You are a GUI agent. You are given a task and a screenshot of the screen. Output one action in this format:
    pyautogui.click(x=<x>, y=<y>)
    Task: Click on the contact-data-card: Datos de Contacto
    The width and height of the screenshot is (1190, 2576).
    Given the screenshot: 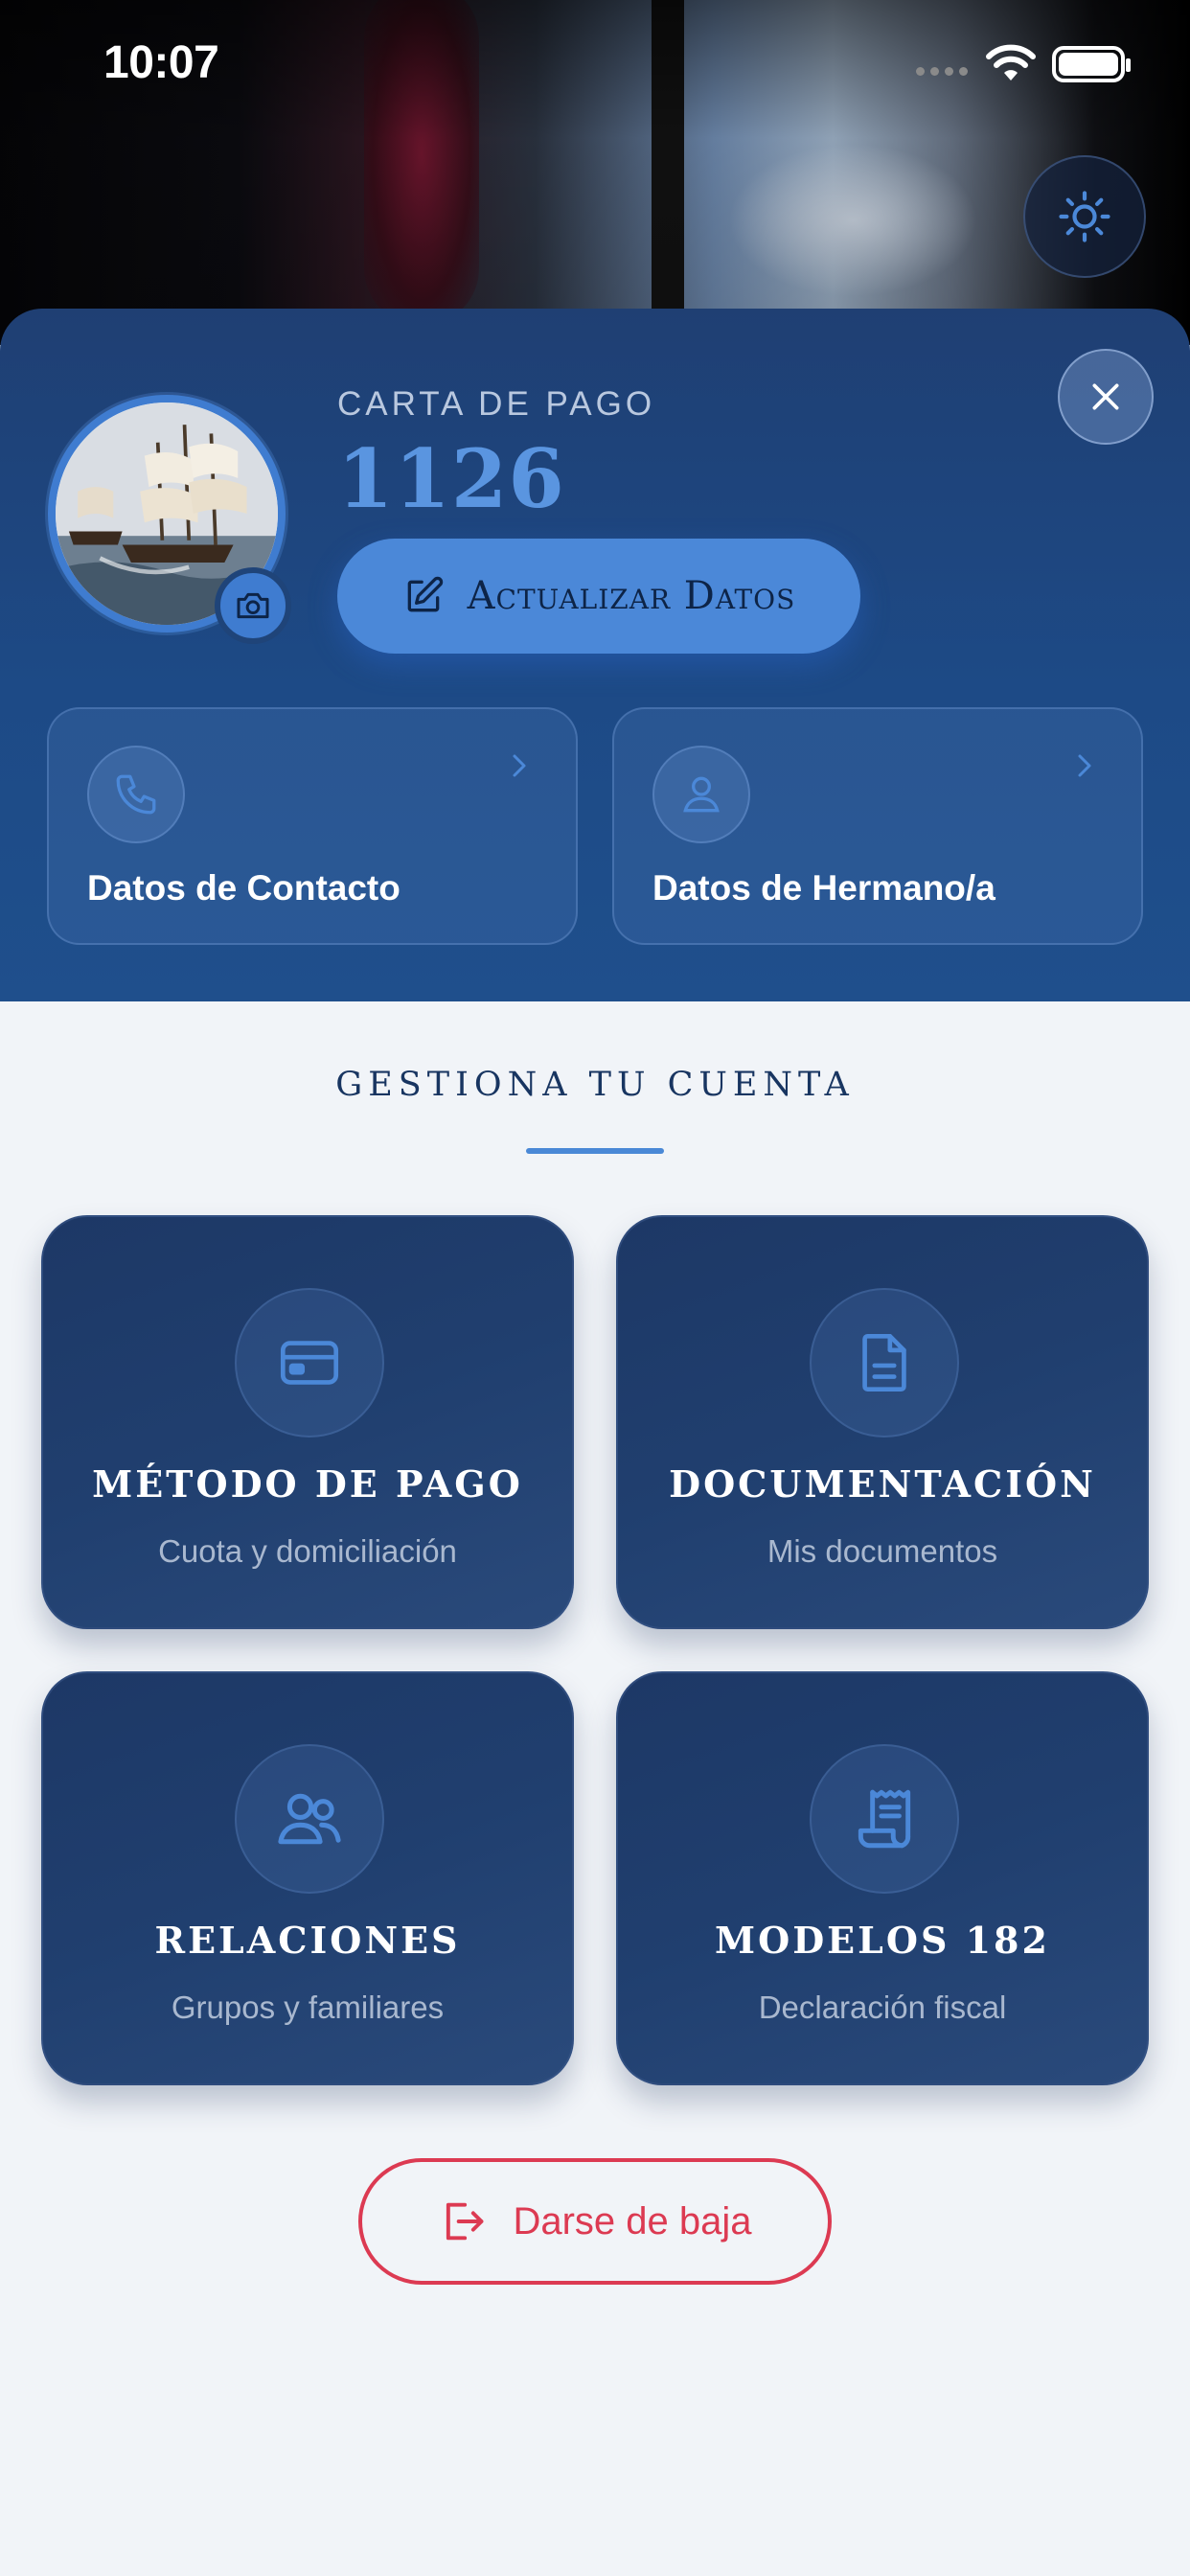 What is the action you would take?
    pyautogui.click(x=312, y=826)
    